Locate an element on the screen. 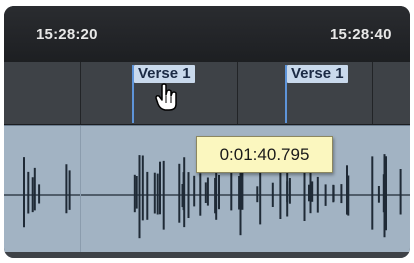 The height and width of the screenshot is (263, 414). ruler-time-right: 15:28:40 is located at coordinates (361, 34).